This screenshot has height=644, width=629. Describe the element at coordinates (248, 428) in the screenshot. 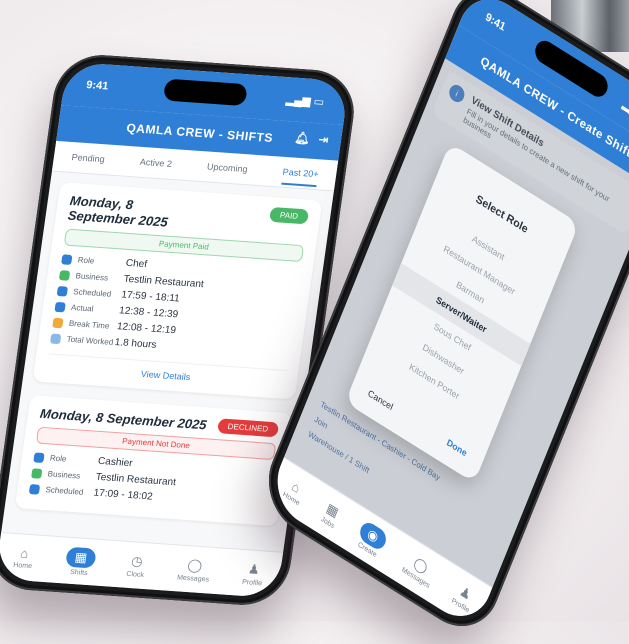

I see `status-badge: DECLINED` at that location.